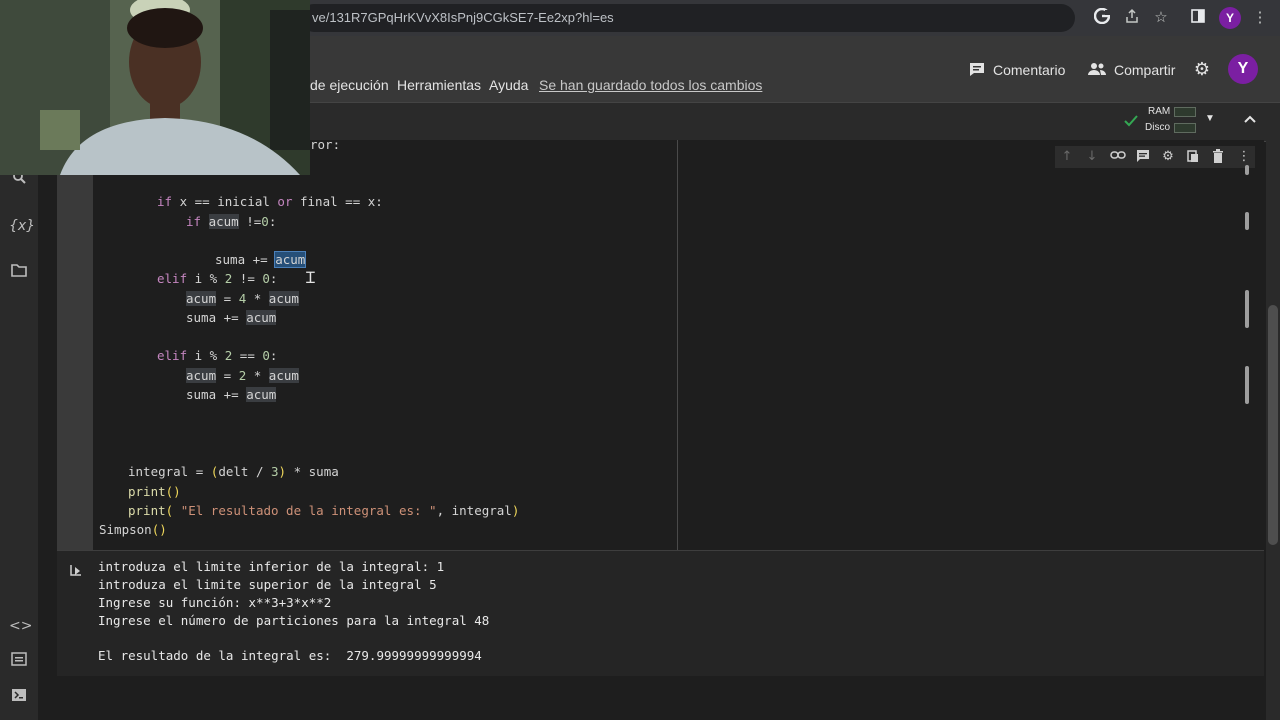 The height and width of the screenshot is (720, 1280). I want to click on webcam-overlay, so click(155, 87).